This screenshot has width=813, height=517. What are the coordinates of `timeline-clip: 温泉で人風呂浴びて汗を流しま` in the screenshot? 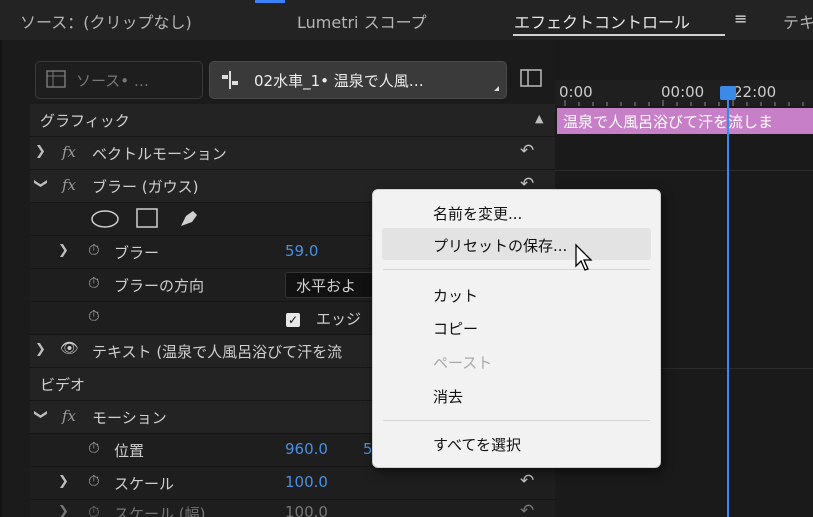 It's located at (685, 121).